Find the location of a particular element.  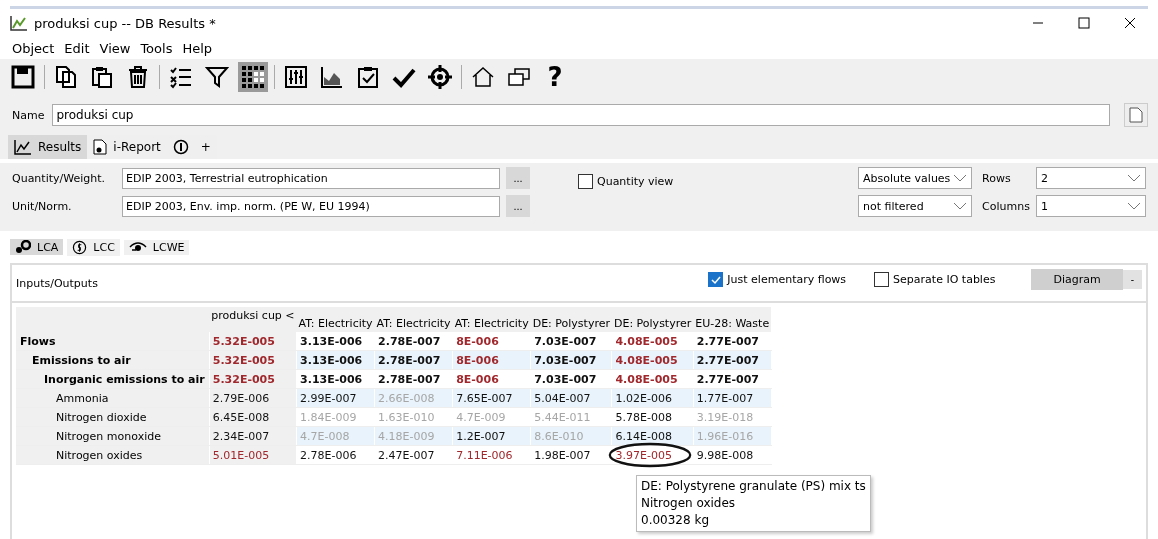

column-header: produksi cup < is located at coordinates (253, 319).